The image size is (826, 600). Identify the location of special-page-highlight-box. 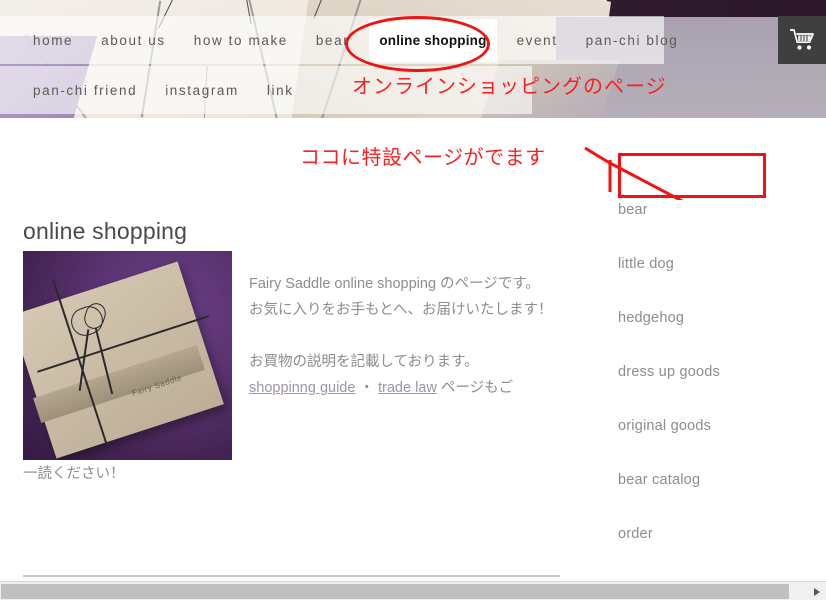
(692, 175).